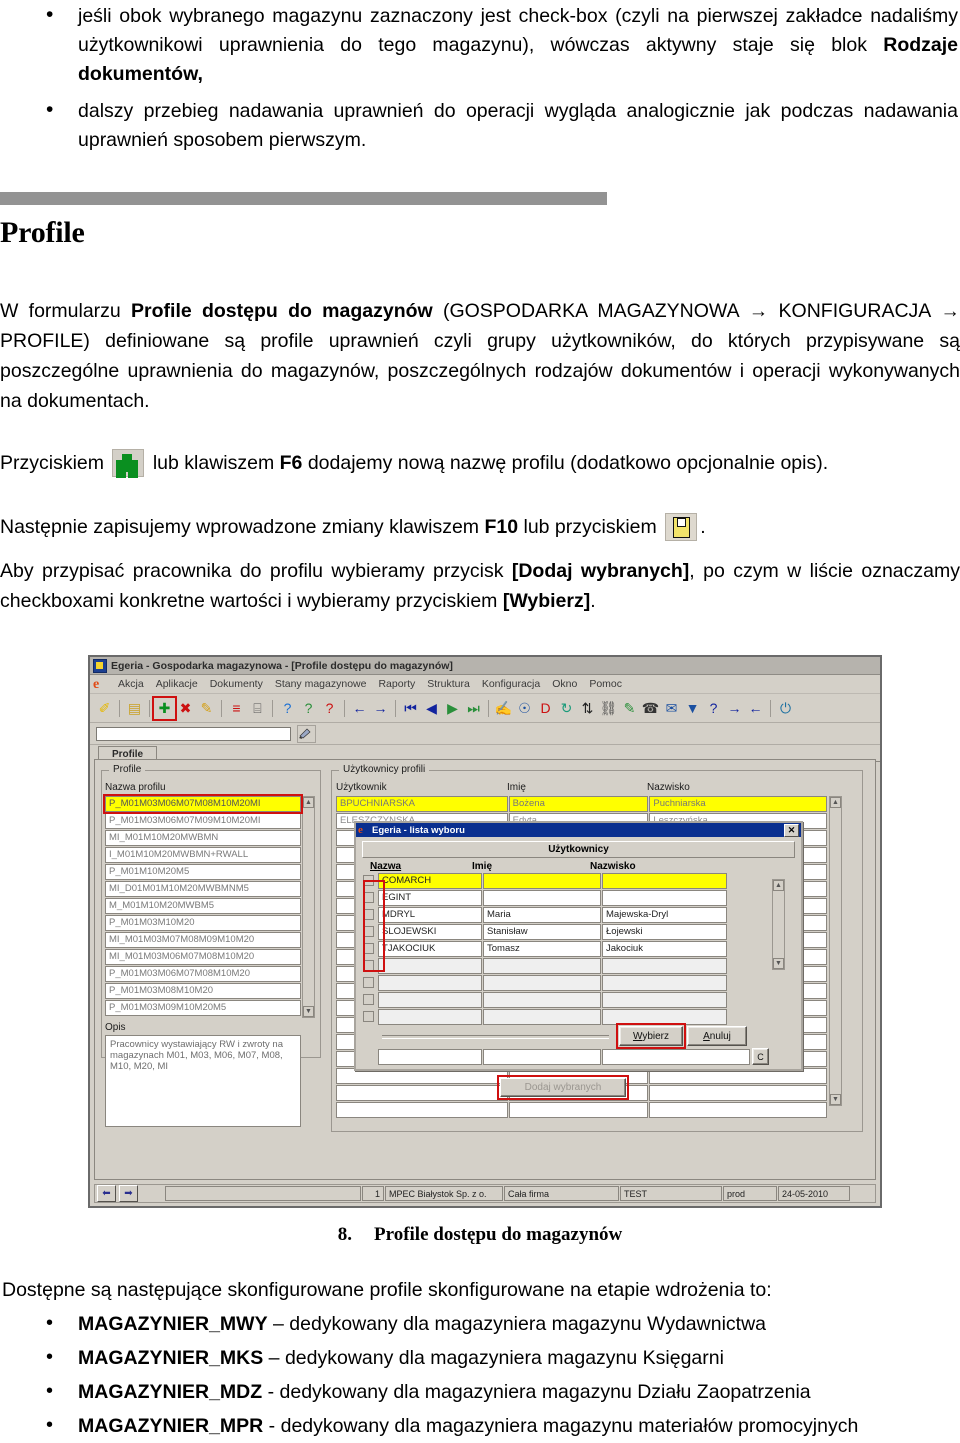  What do you see at coordinates (452, 708) in the screenshot?
I see `next-record-icon: ▶` at bounding box center [452, 708].